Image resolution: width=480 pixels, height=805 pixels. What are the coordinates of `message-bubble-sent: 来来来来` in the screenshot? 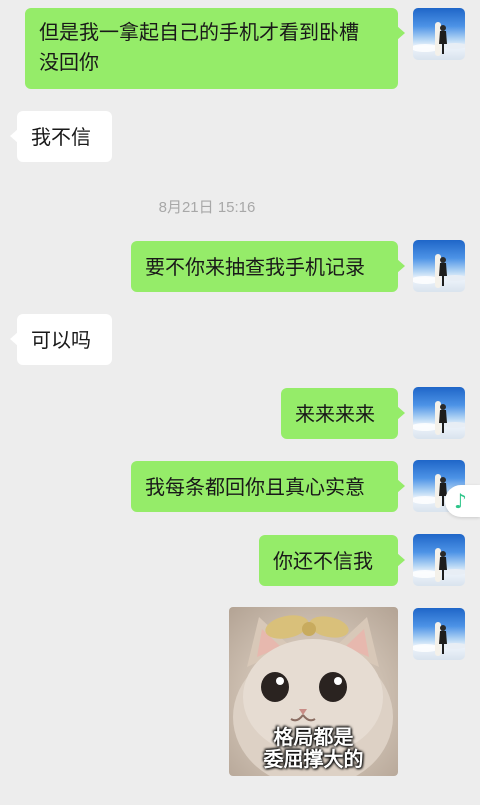 It's located at (343, 413).